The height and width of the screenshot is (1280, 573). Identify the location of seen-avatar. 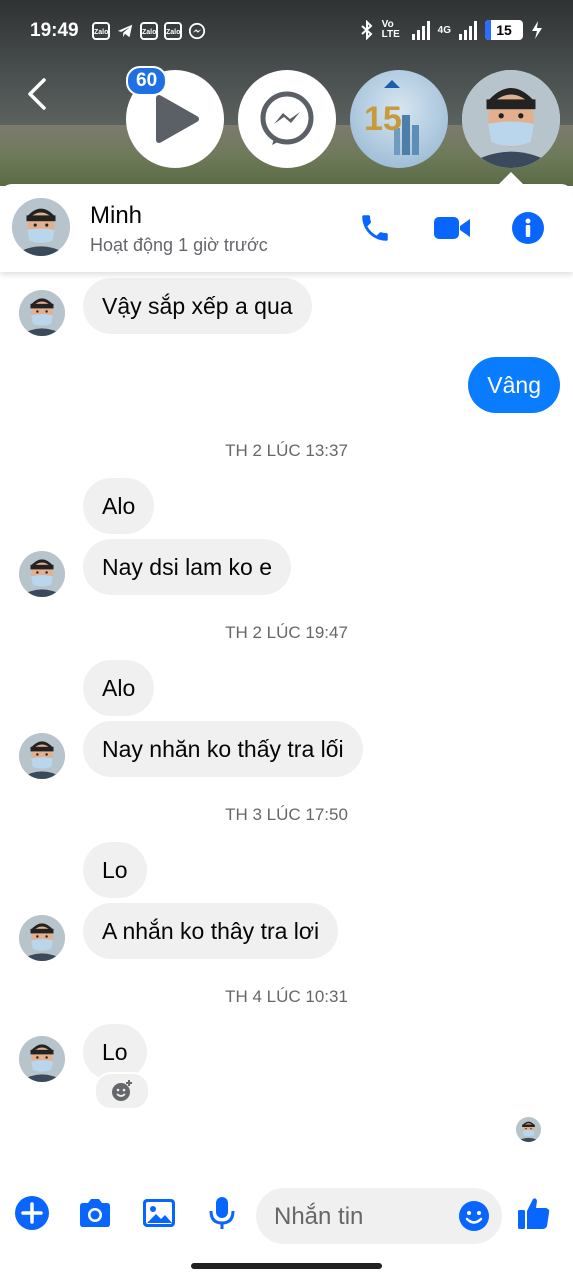
(528, 1129).